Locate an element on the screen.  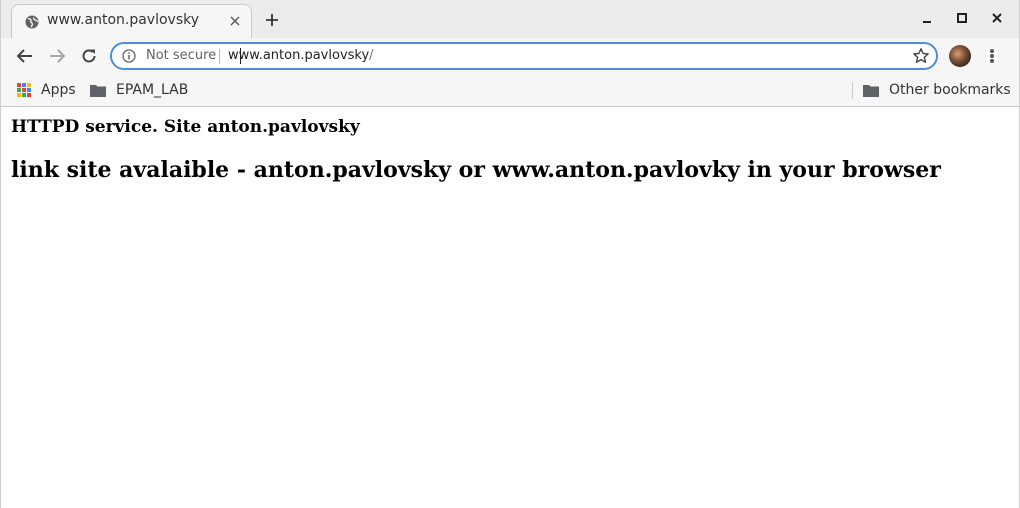
other-bookmarks-label: Other bookmarks is located at coordinates (950, 90).